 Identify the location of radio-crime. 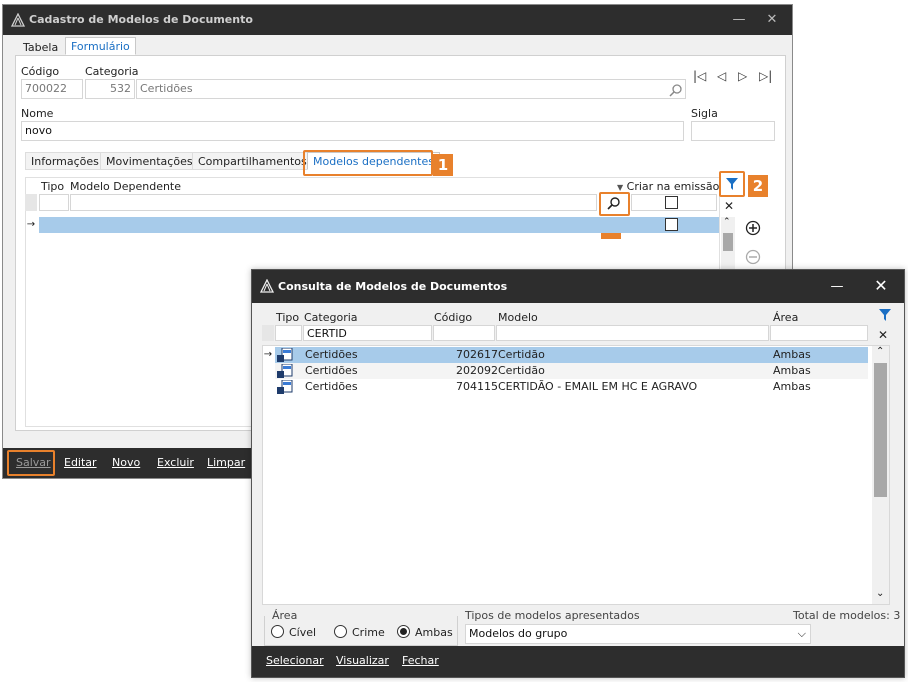
(340, 631).